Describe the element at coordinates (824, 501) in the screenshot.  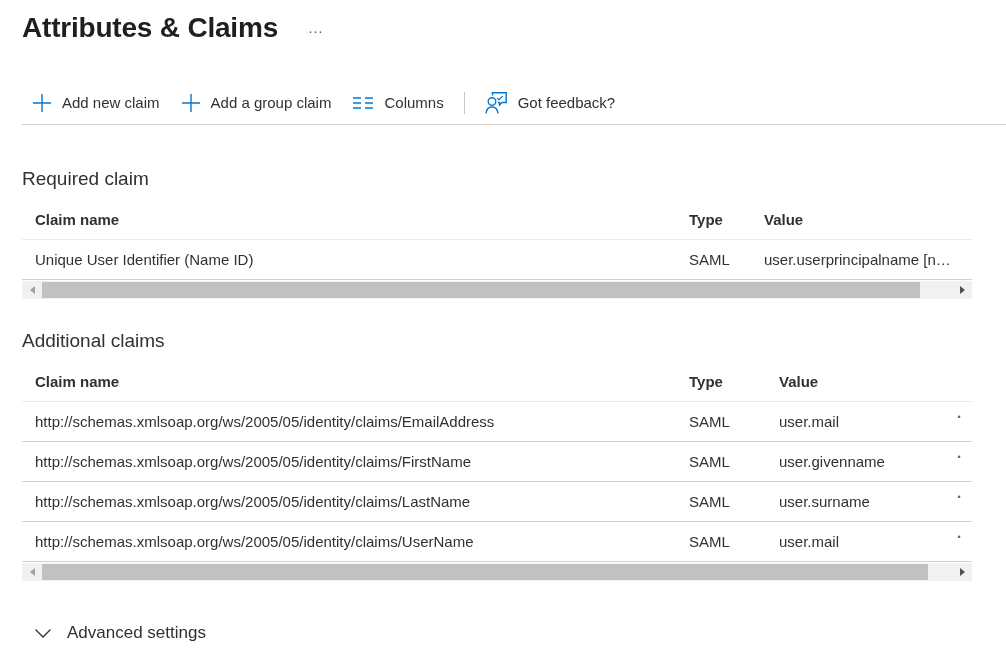
I see `table-cell-text: user.surname` at that location.